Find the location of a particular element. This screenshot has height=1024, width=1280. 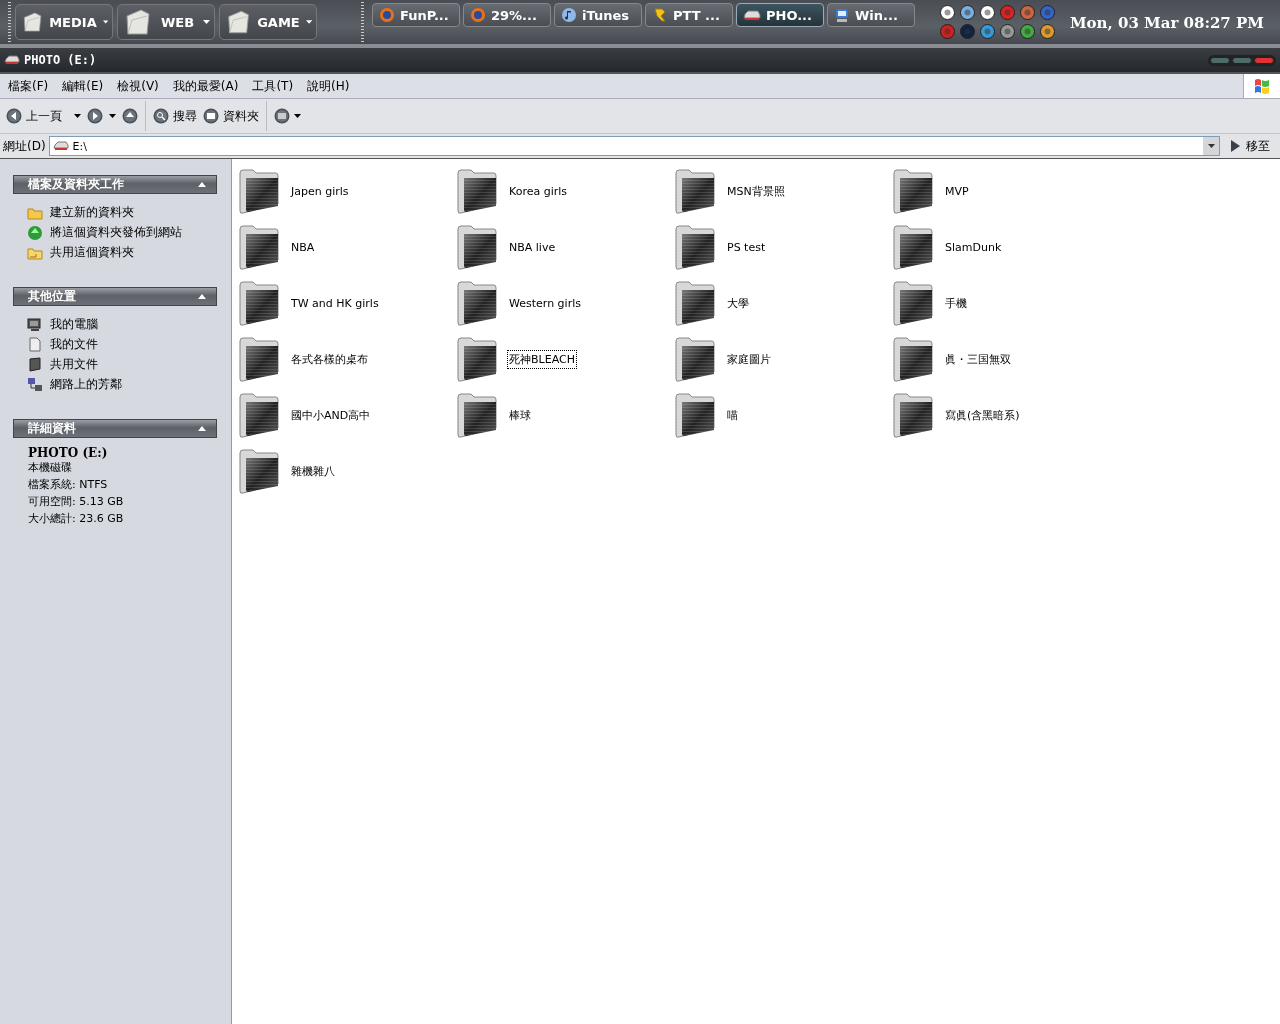

folder-name: SlamDunk is located at coordinates (973, 247).